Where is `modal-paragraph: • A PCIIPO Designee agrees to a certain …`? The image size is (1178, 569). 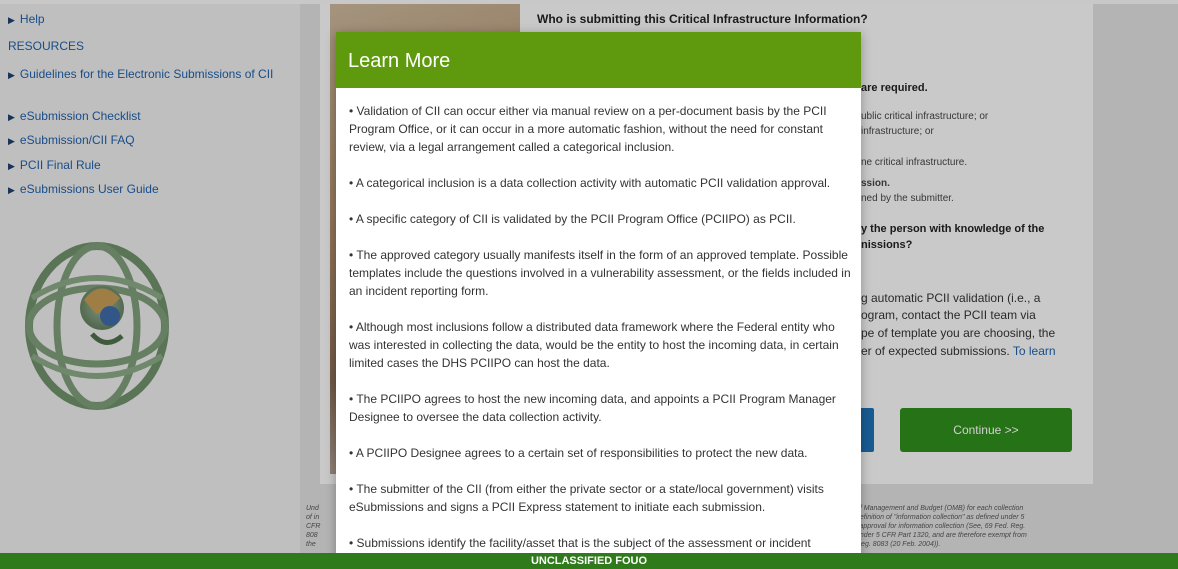
modal-paragraph: • A PCIIPO Designee agrees to a certain … is located at coordinates (578, 453).